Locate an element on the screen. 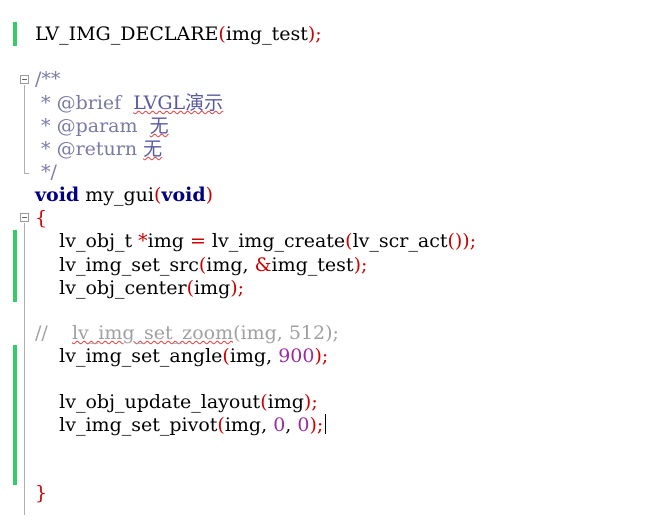 Image resolution: width=649 pixels, height=524 pixels. code-token: lv_img_create is located at coordinates (275, 241).